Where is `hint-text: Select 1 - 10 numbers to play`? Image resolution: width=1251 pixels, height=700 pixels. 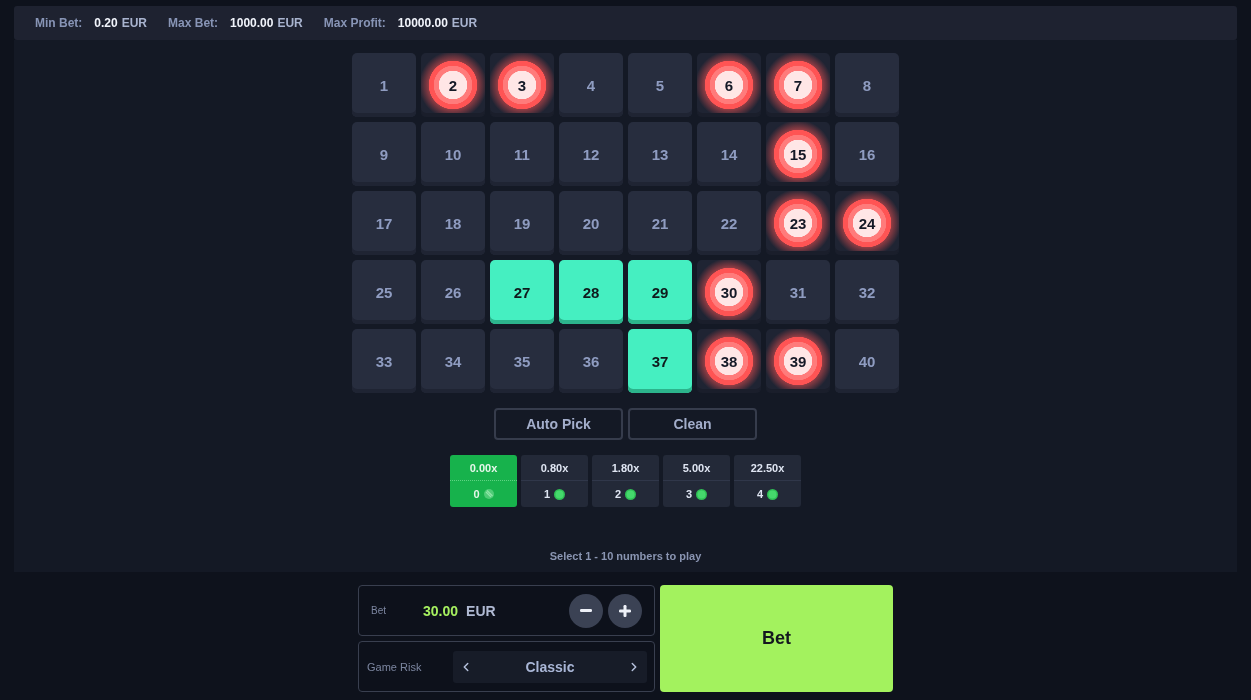
hint-text: Select 1 - 10 numbers to play is located at coordinates (625, 556).